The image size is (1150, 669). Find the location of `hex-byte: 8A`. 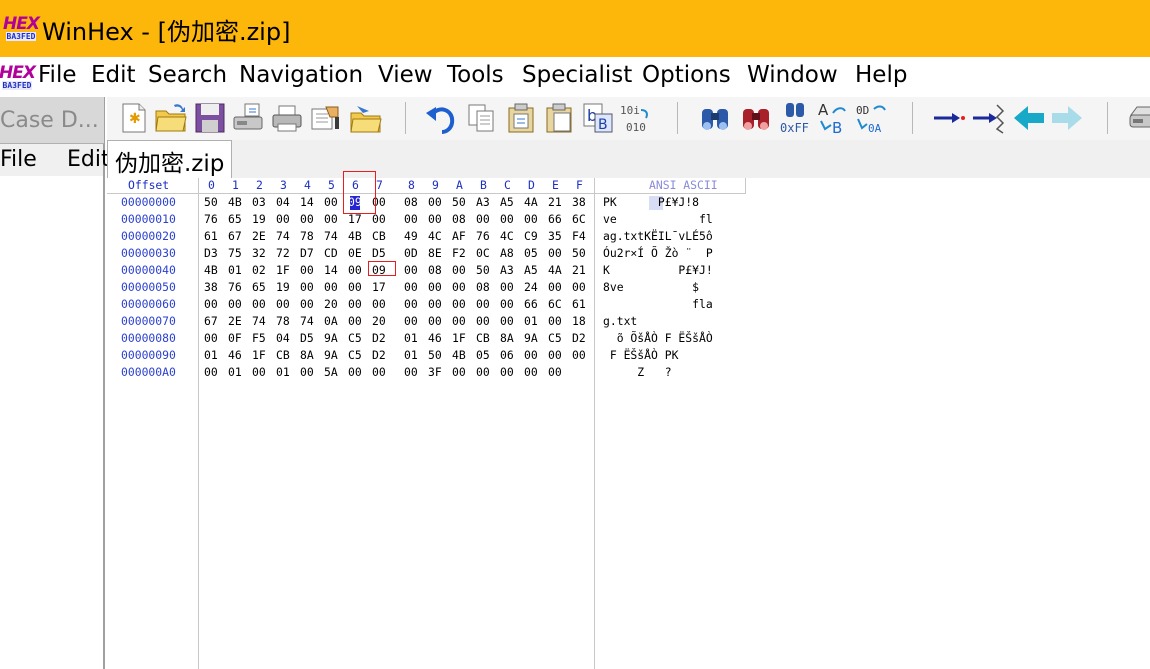

hex-byte: 8A is located at coordinates (507, 338).